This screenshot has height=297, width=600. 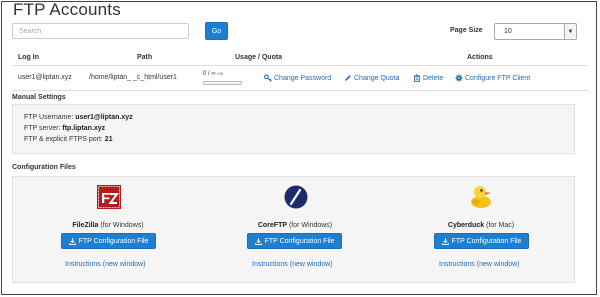 I want to click on coreftp-logo-icon, so click(x=296, y=197).